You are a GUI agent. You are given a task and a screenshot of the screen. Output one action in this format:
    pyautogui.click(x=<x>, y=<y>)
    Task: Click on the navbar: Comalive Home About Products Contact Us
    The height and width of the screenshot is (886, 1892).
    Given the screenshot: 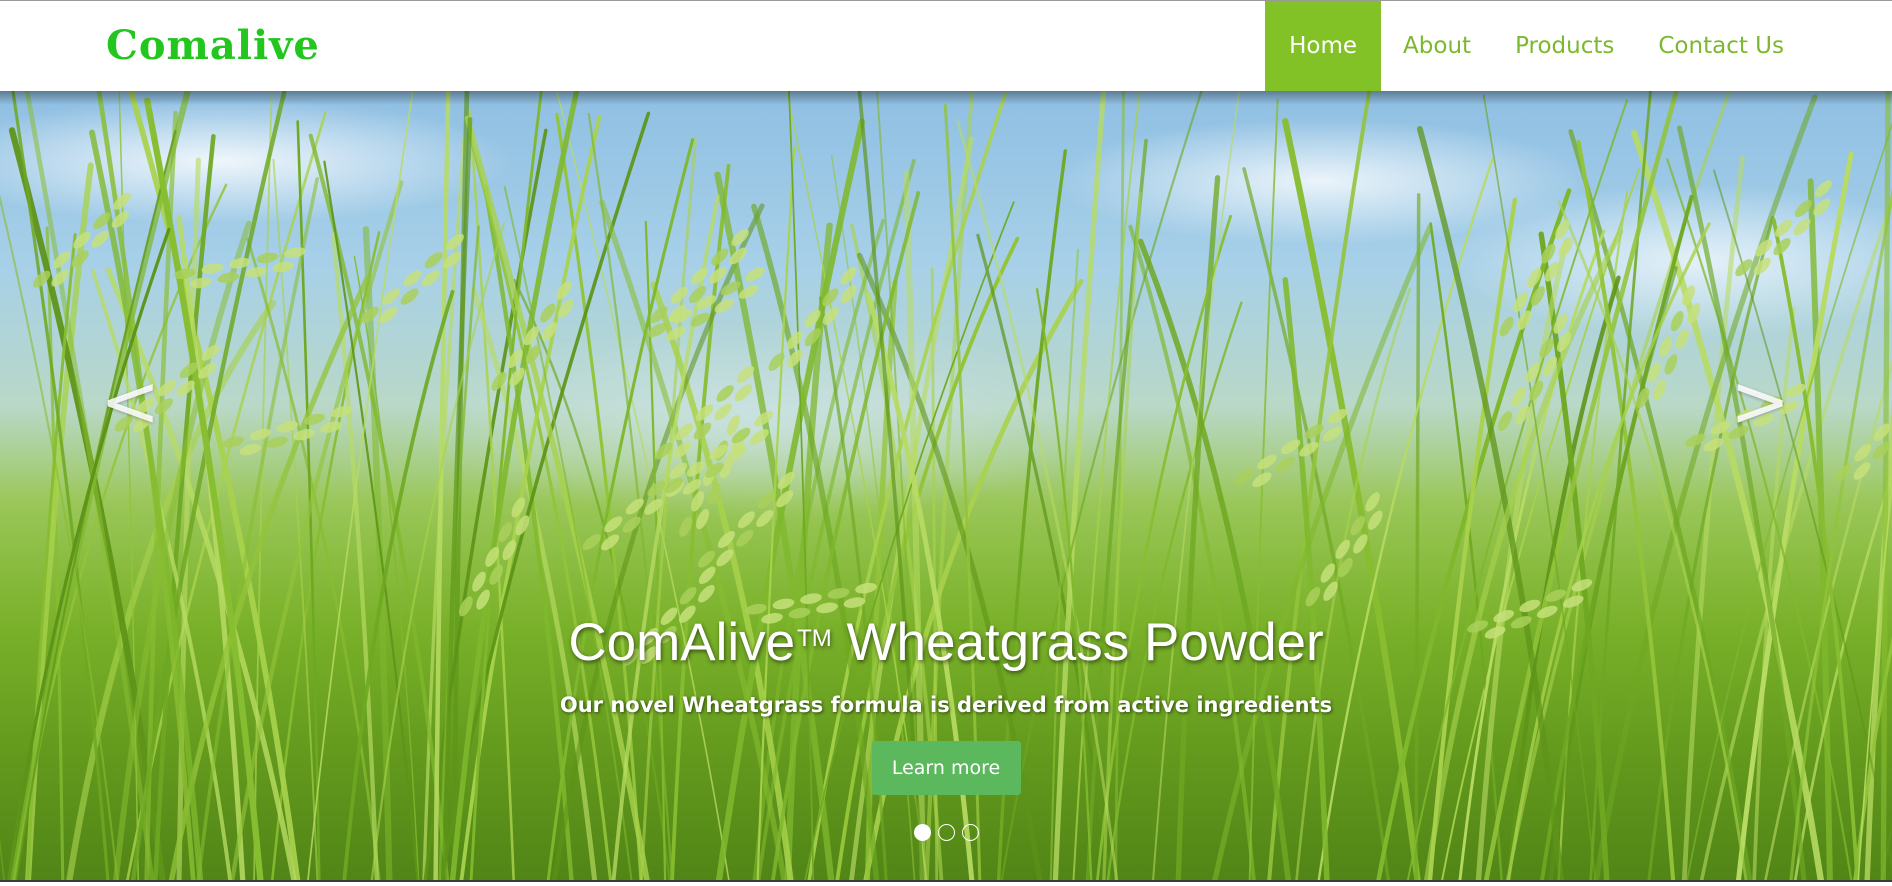 What is the action you would take?
    pyautogui.click(x=946, y=46)
    